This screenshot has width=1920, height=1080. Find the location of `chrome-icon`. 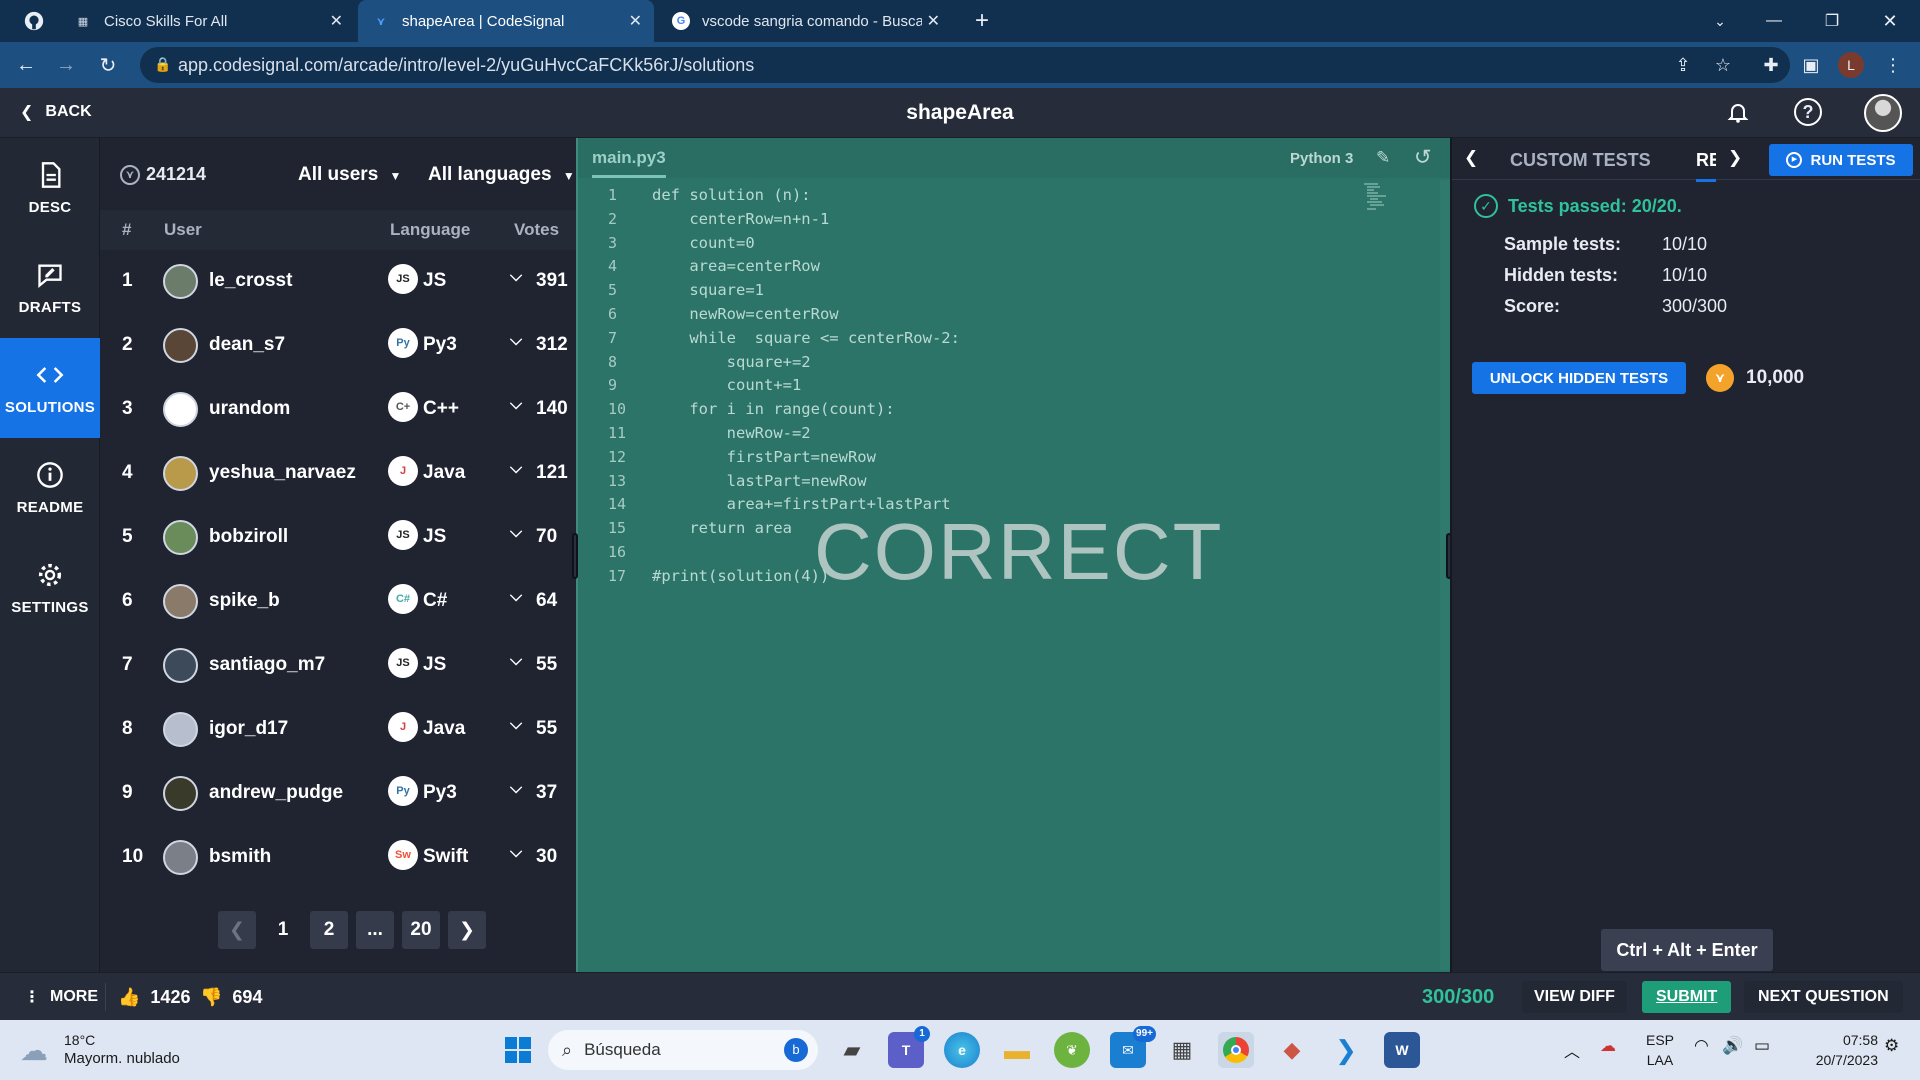

chrome-icon is located at coordinates (1236, 1050).